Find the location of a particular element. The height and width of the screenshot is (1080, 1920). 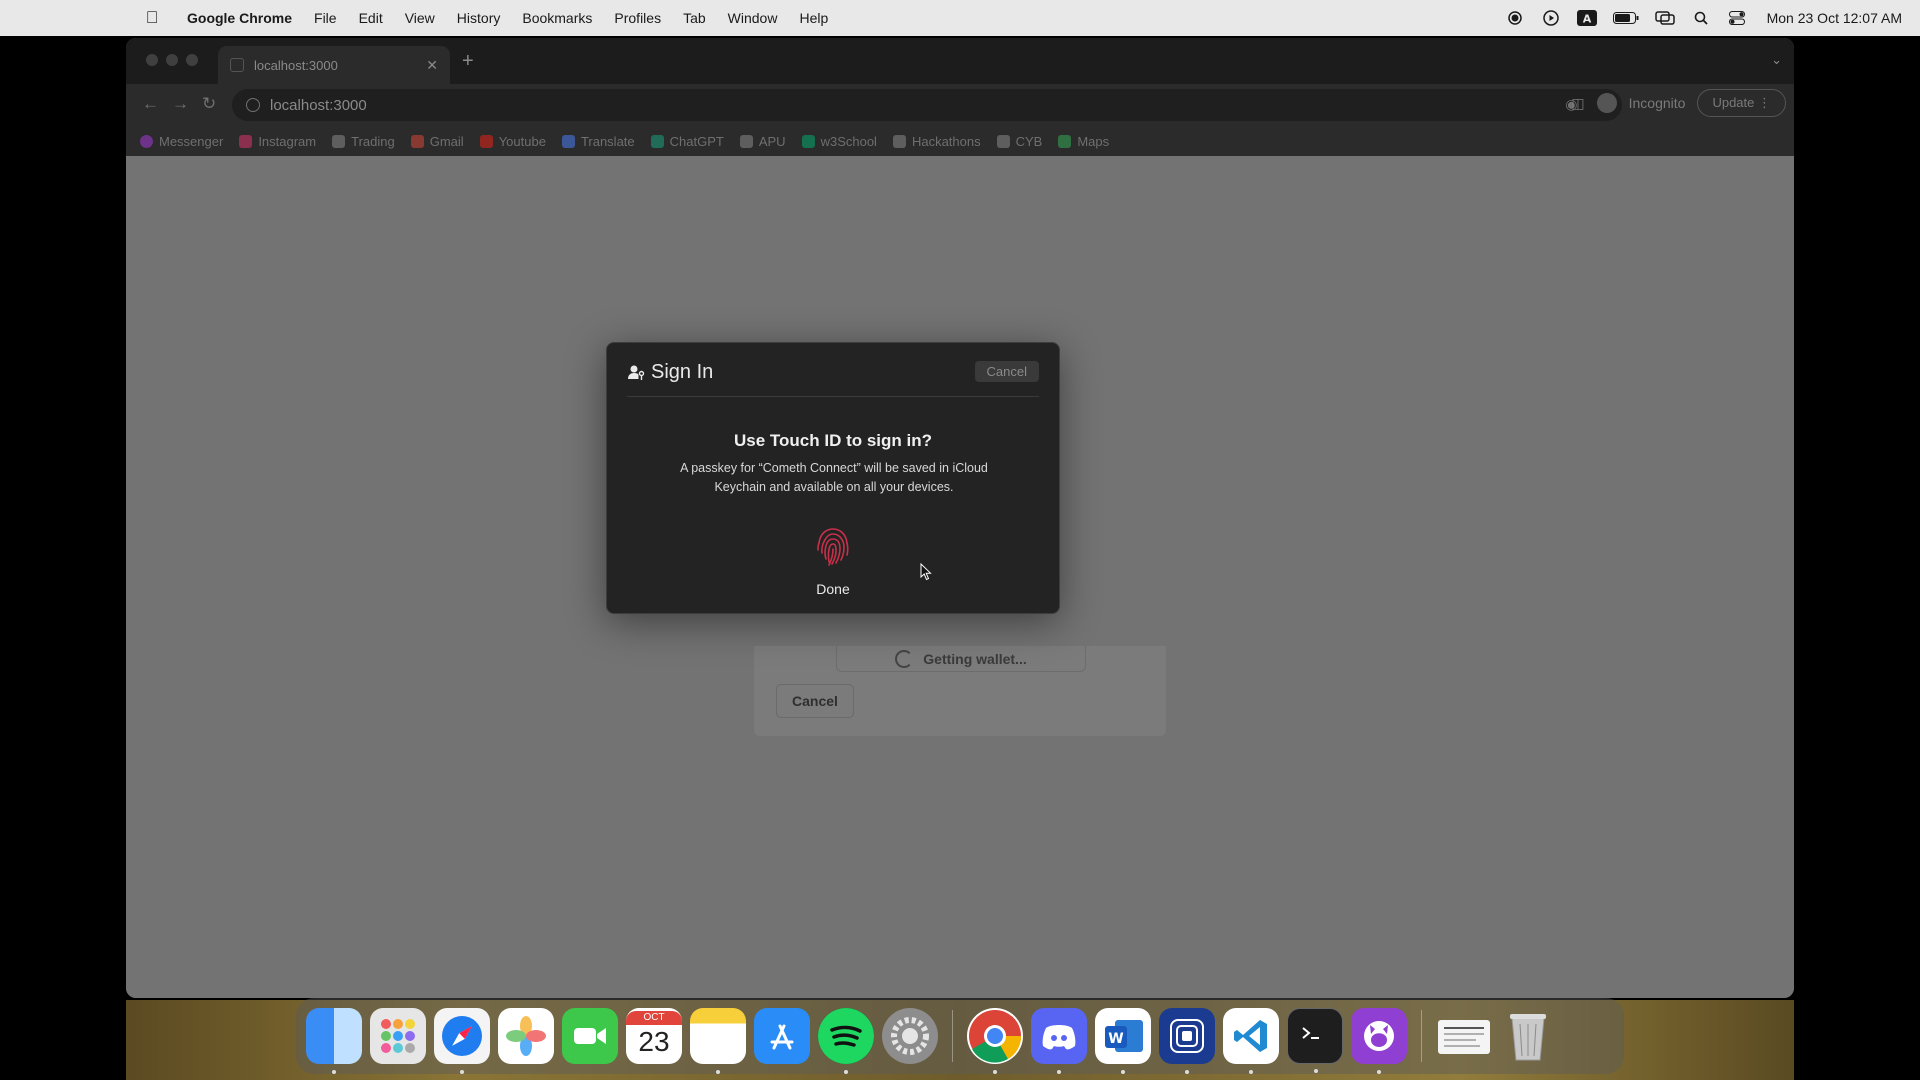

documents-icon is located at coordinates (1464, 1036).